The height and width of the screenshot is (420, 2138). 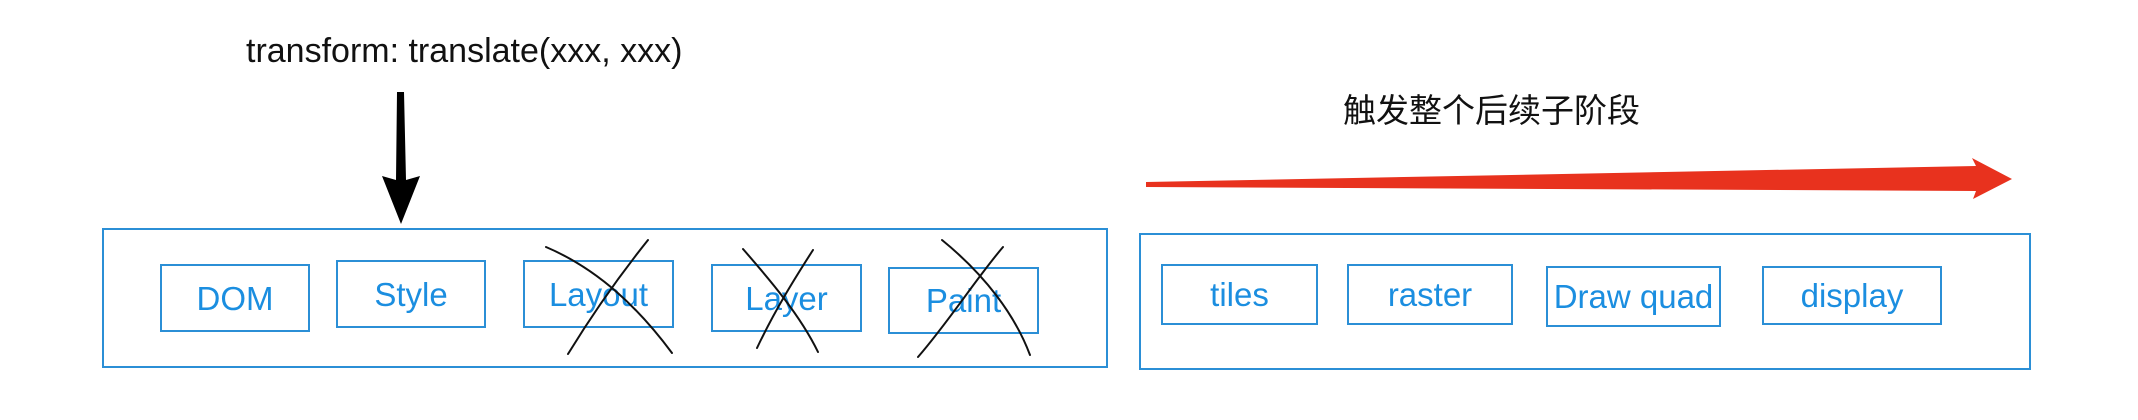 I want to click on stage-paint: Paint, so click(x=963, y=300).